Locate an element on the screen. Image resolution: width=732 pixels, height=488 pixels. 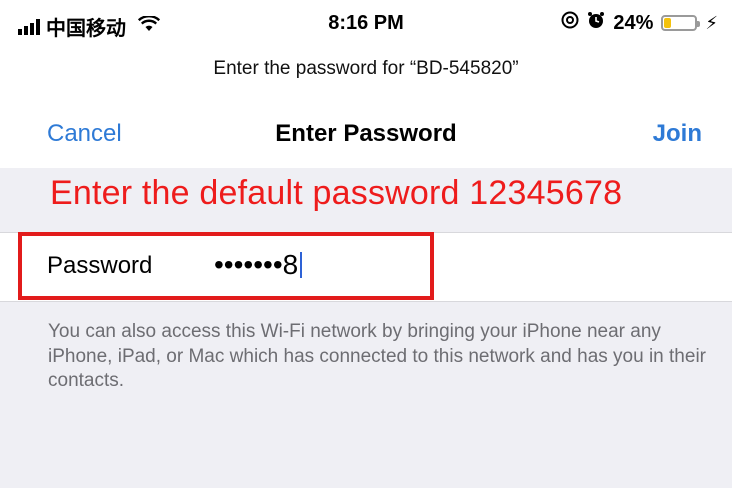
nav-bar: Cancel Enter Password Join is located at coordinates (366, 134).